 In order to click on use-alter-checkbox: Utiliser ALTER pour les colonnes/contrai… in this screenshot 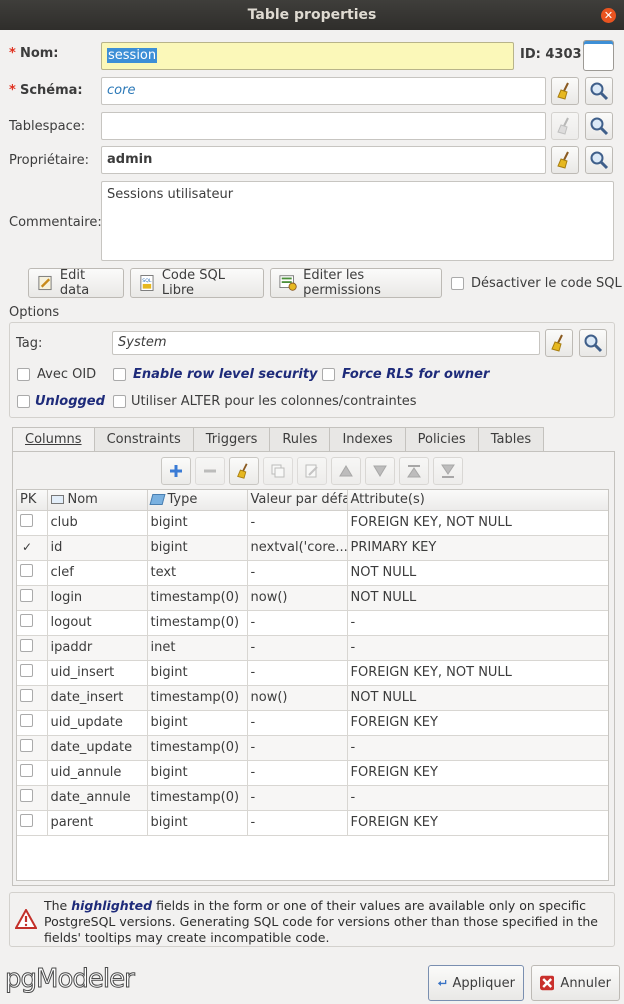, I will do `click(265, 401)`.